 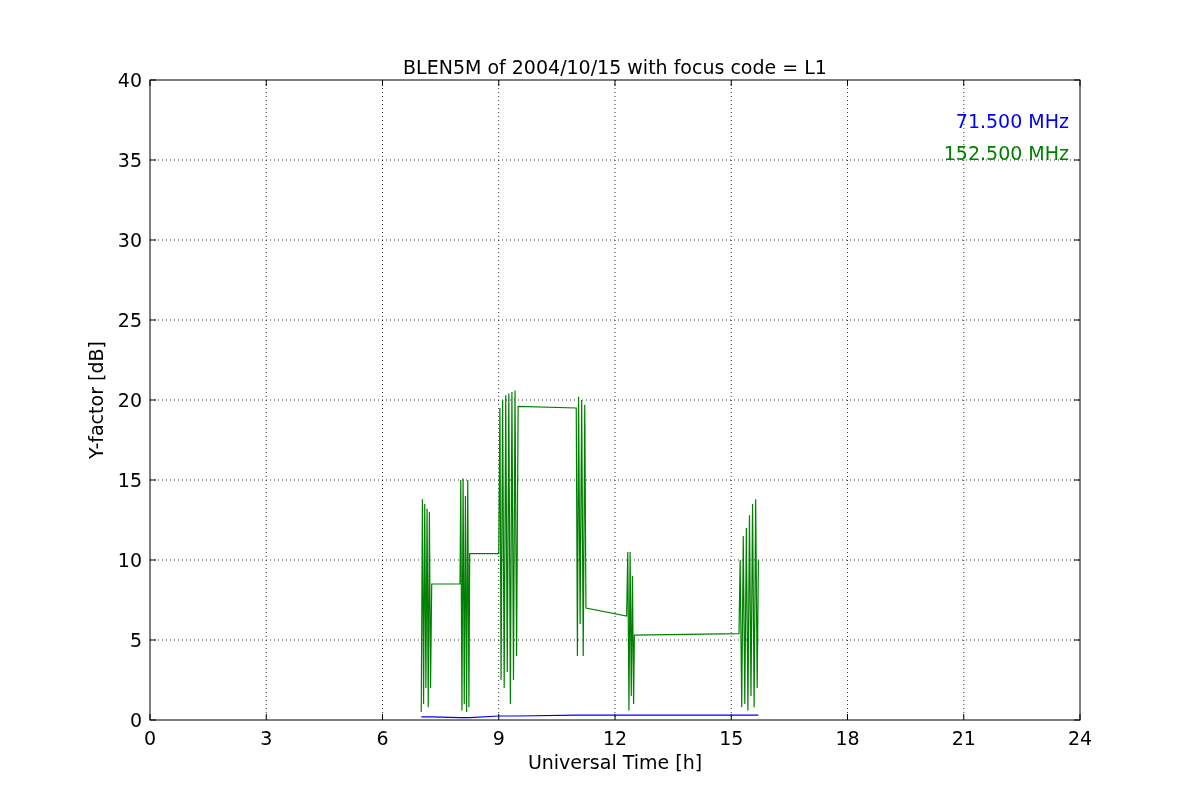 What do you see at coordinates (129, 320) in the screenshot?
I see `y-tick-label: 25` at bounding box center [129, 320].